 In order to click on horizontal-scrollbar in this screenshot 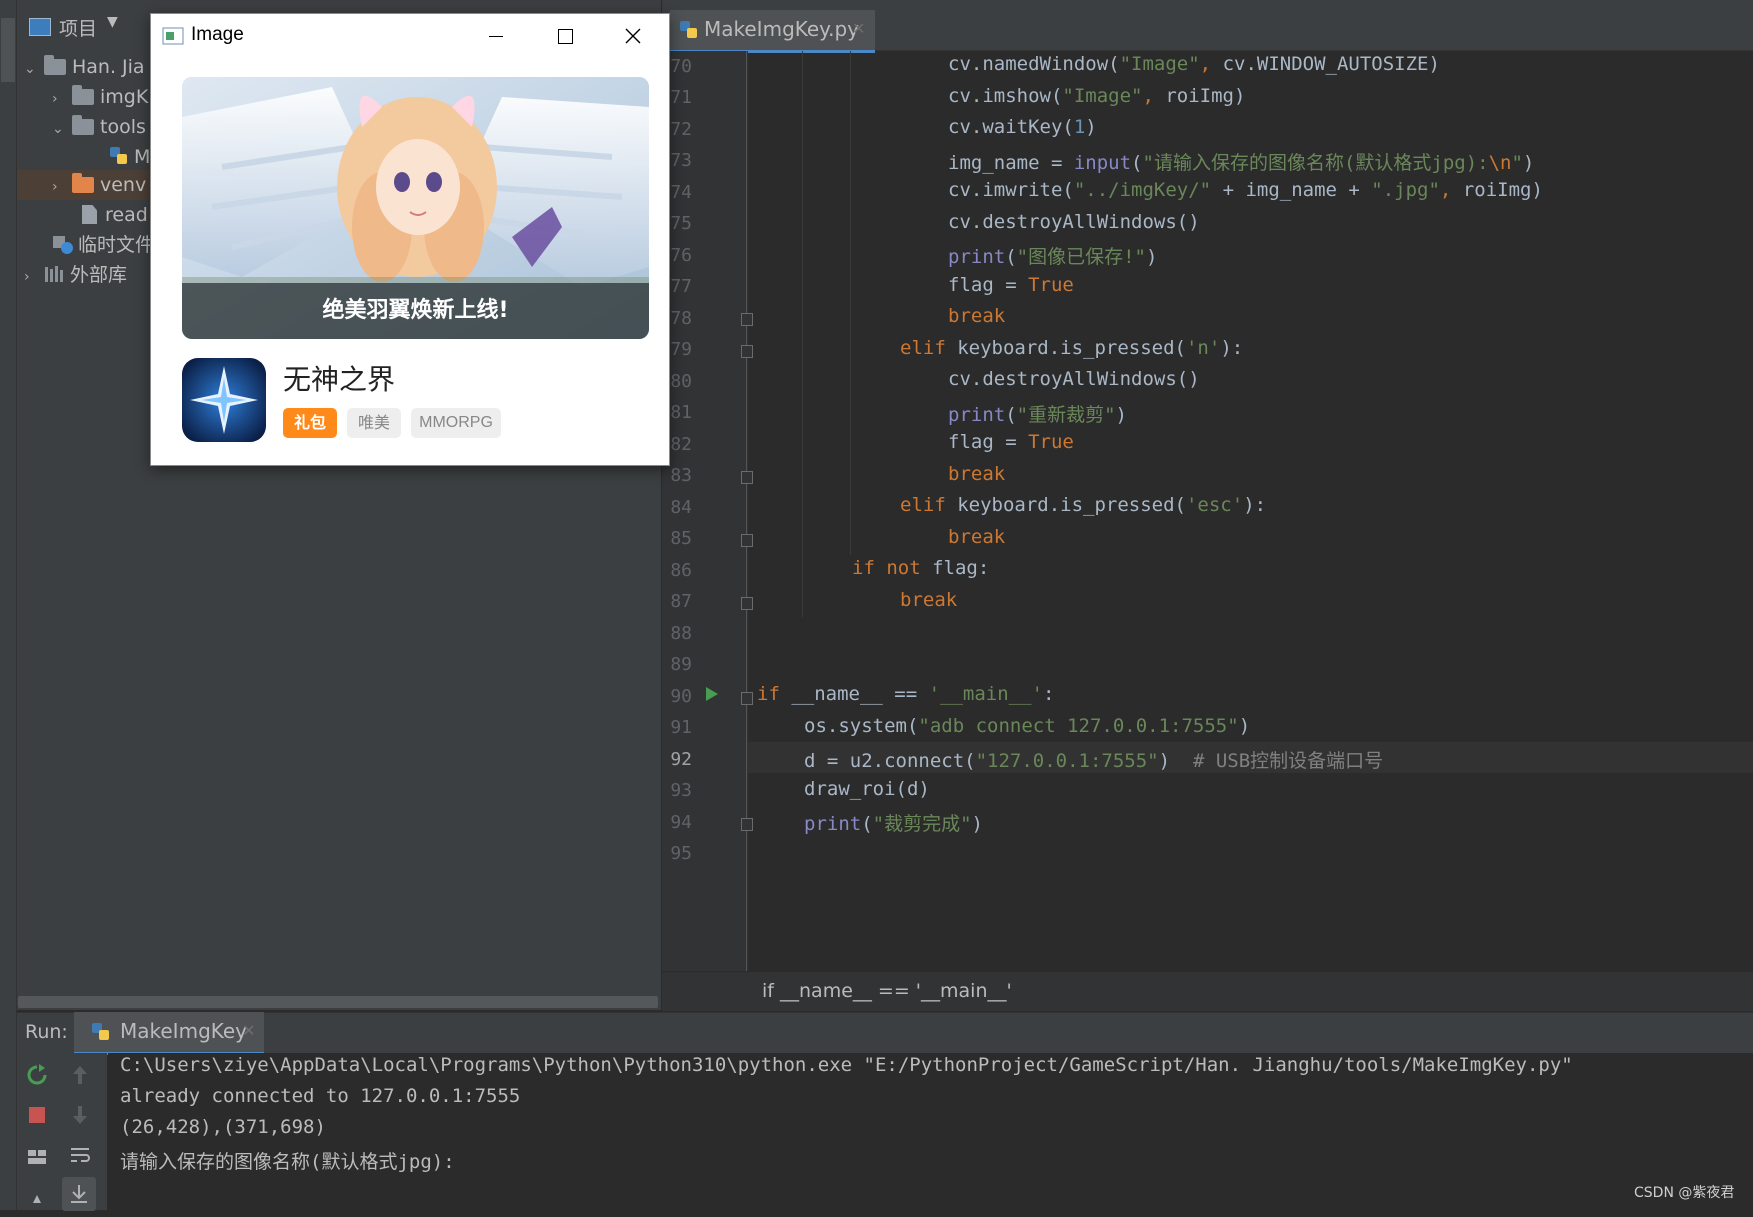, I will do `click(338, 1002)`.